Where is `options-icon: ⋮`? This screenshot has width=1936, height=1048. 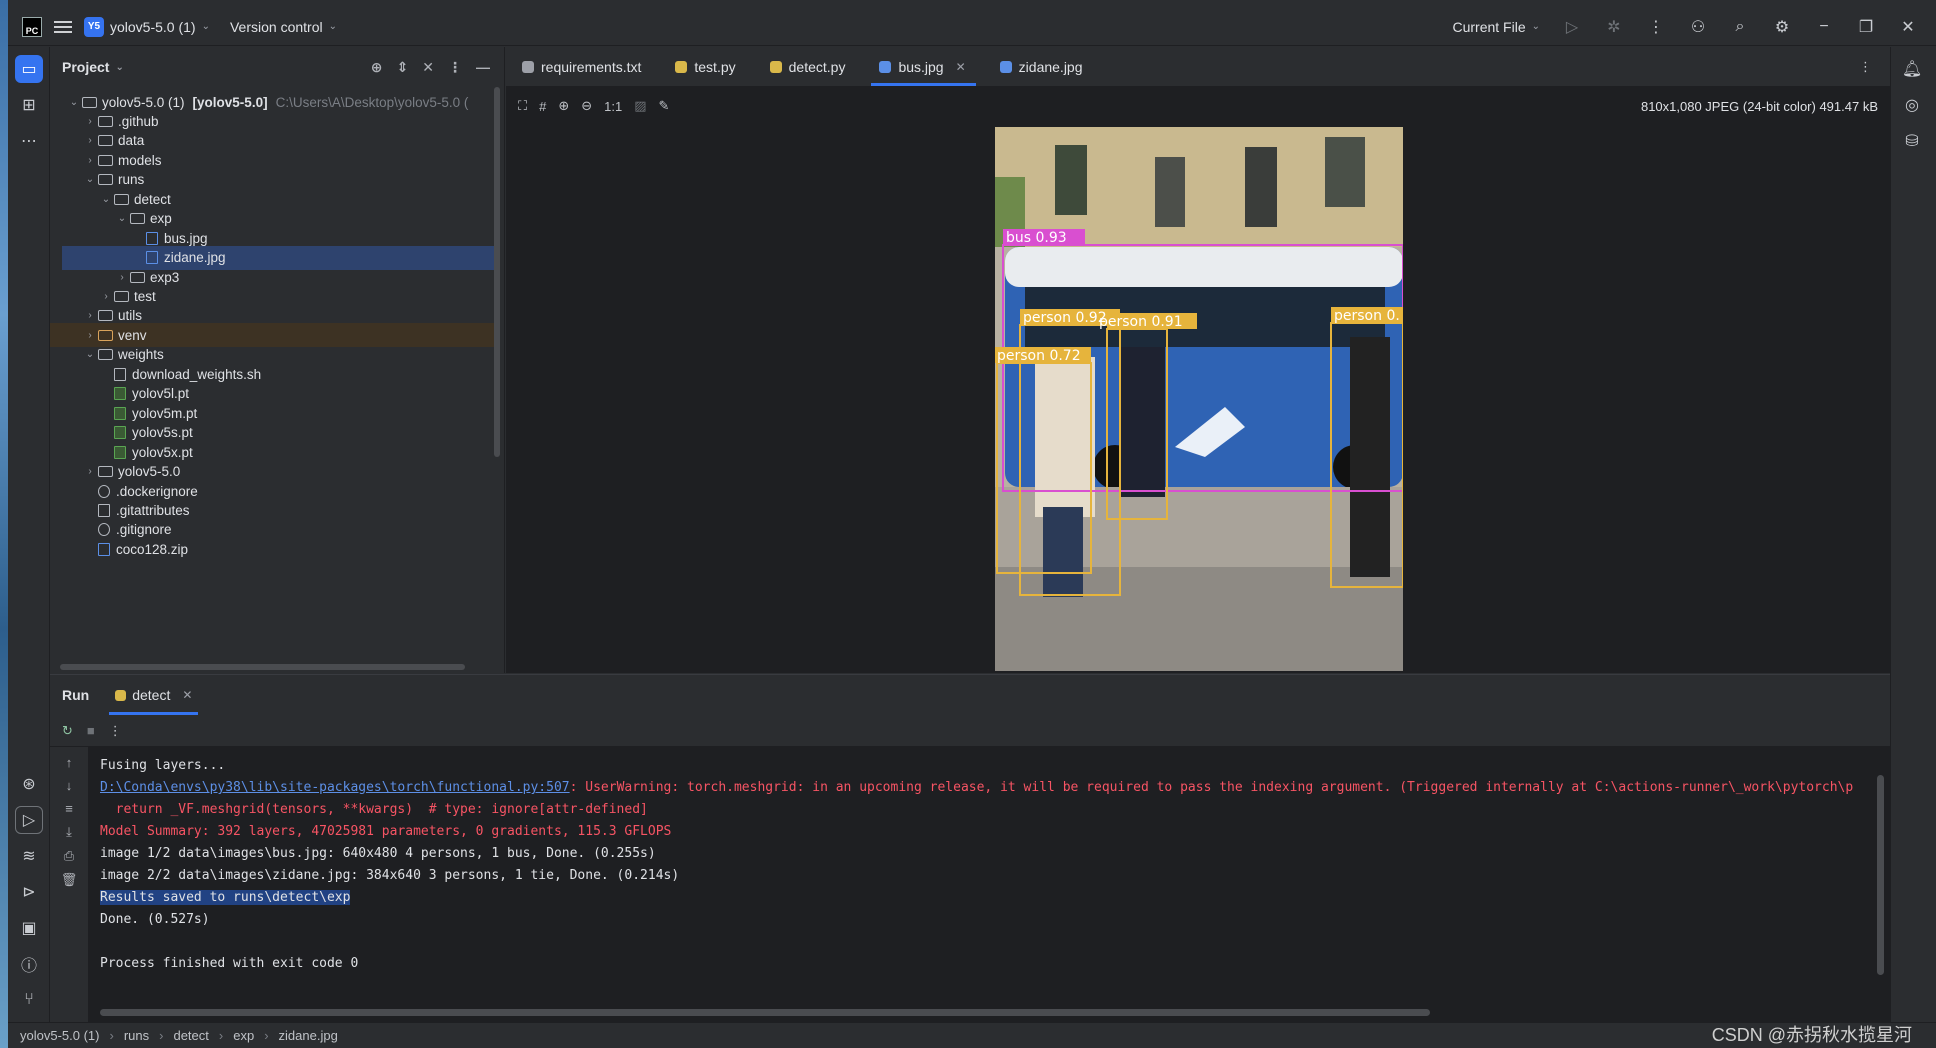
options-icon: ⋮ is located at coordinates (455, 67).